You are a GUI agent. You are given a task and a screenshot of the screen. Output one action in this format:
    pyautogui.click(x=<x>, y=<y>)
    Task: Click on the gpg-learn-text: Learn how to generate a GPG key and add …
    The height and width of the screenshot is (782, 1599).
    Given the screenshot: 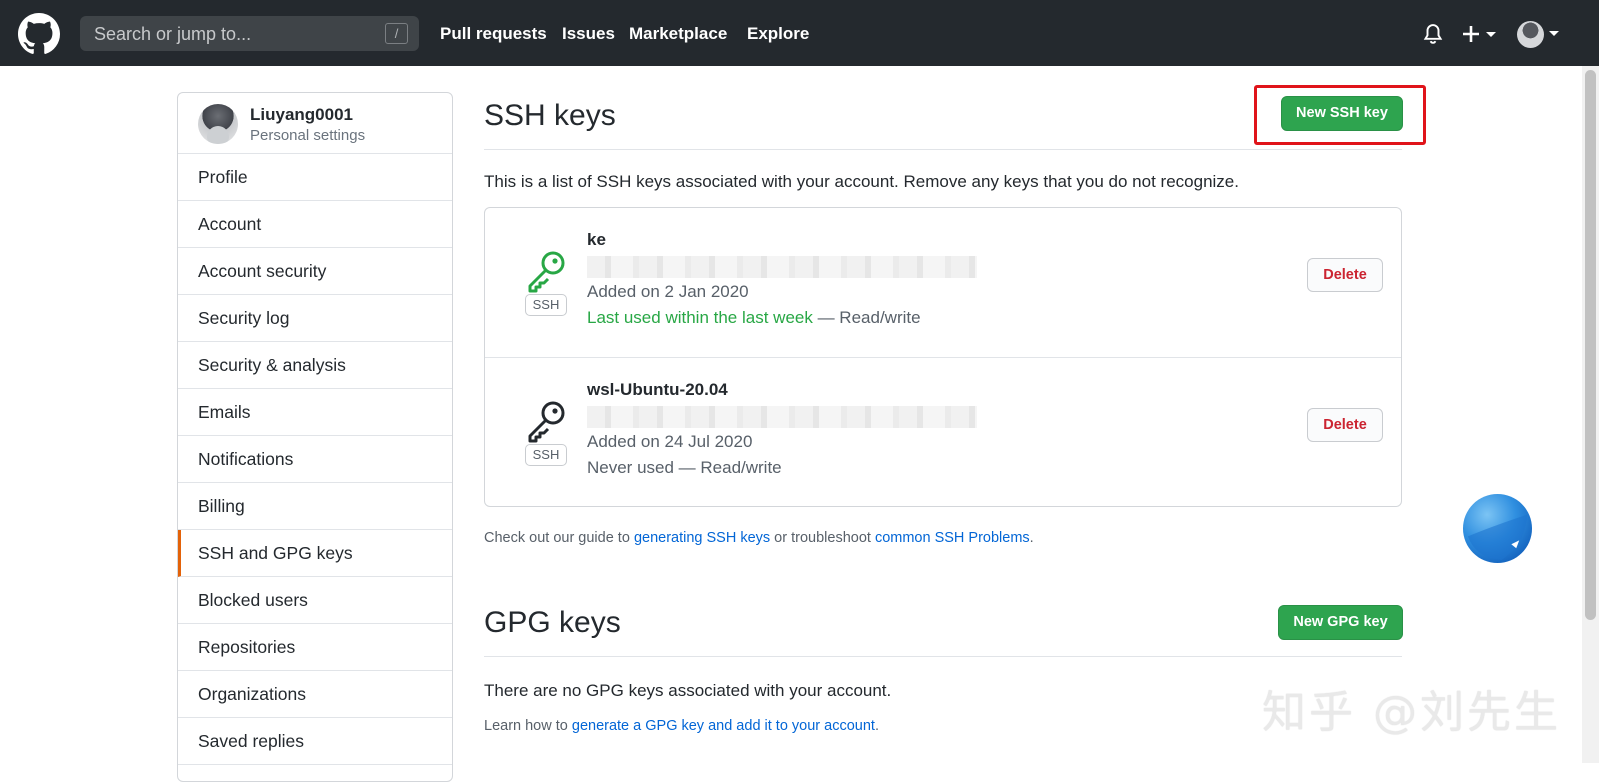 What is the action you would take?
    pyautogui.click(x=681, y=726)
    